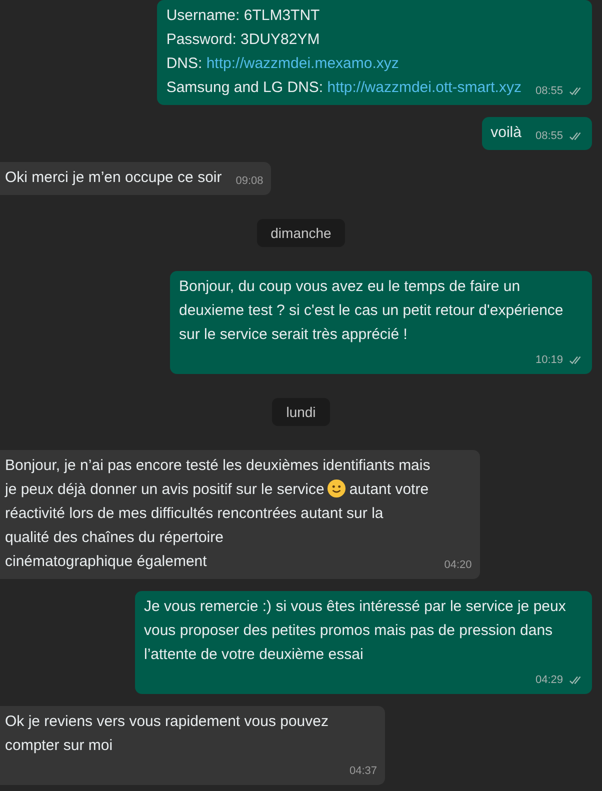  What do you see at coordinates (217, 465) in the screenshot?
I see `message-text: Bonjour, je n’ai pas encore testé les deuxièmes identifiants mais` at bounding box center [217, 465].